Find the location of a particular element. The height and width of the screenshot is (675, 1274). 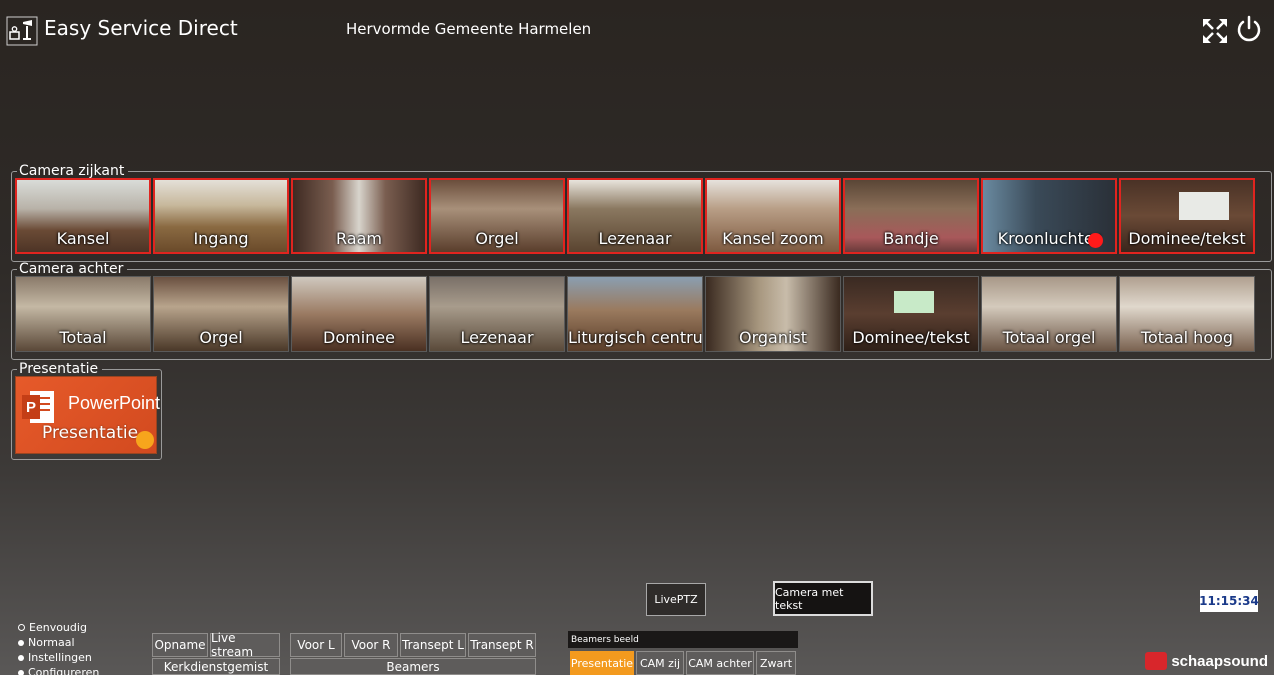

beamers-beeld-title: Beamers beeld is located at coordinates (683, 639).